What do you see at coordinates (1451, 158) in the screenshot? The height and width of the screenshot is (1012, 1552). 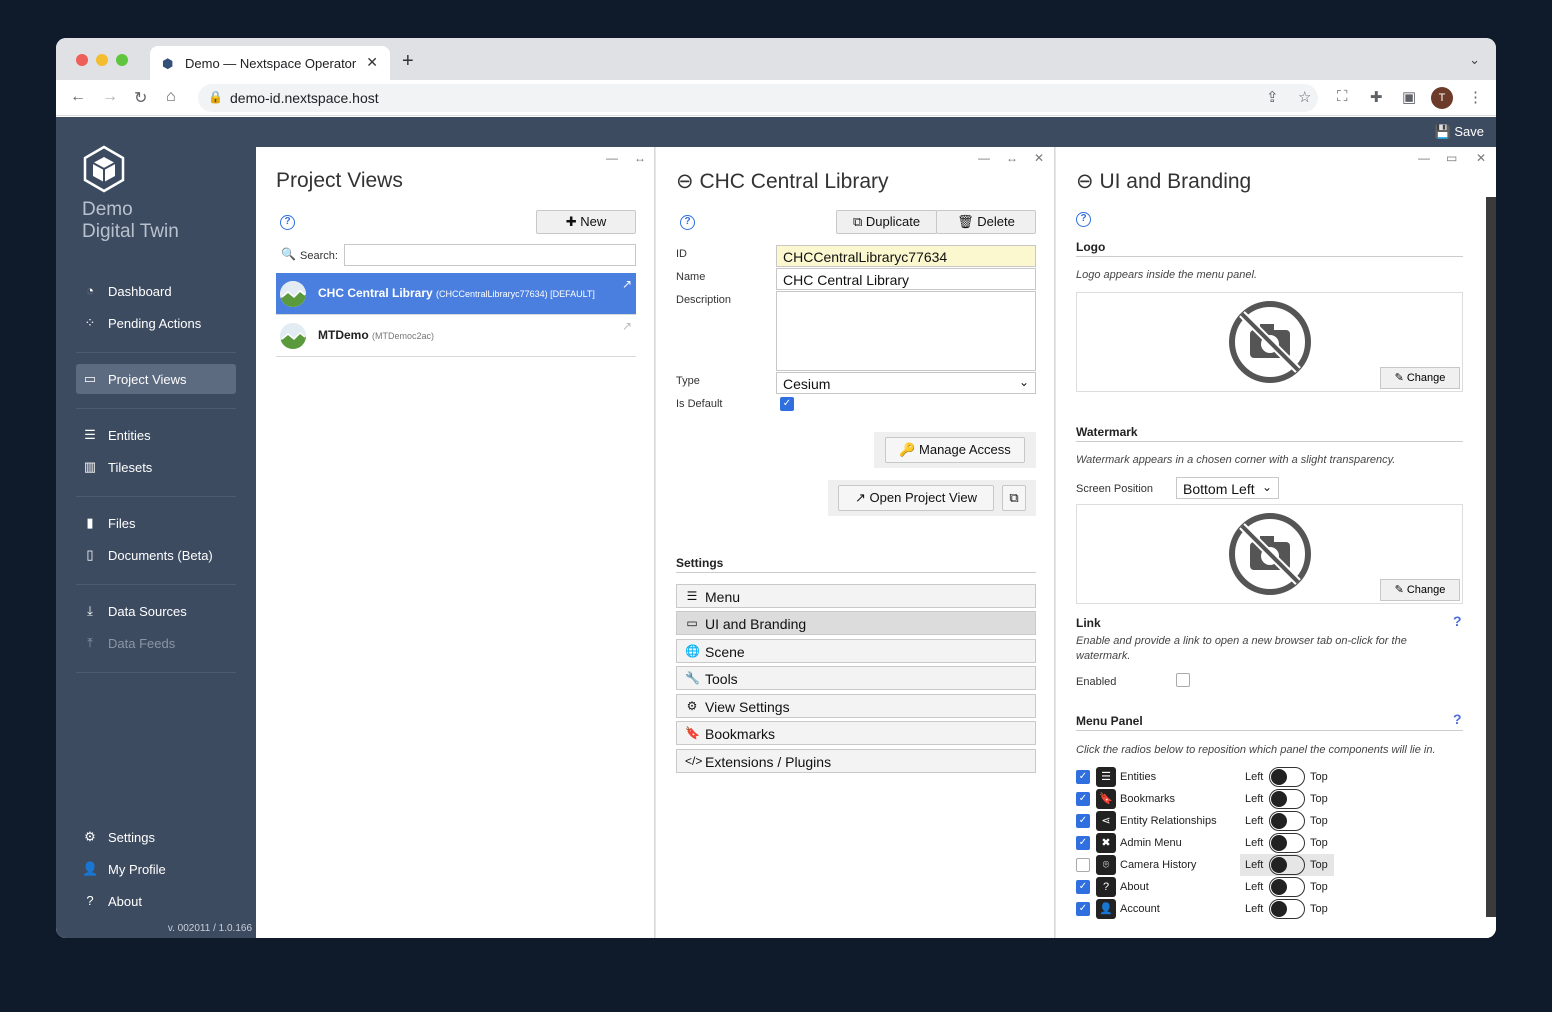 I see `maximize-panel-icon: ▭` at bounding box center [1451, 158].